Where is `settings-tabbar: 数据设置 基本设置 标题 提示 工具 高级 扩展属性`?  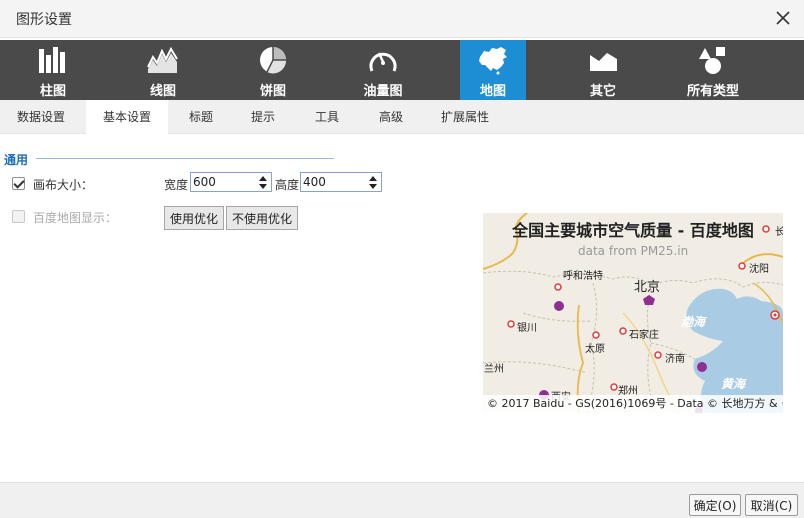 settings-tabbar: 数据设置 基本设置 标题 提示 工具 高级 扩展属性 is located at coordinates (402, 117).